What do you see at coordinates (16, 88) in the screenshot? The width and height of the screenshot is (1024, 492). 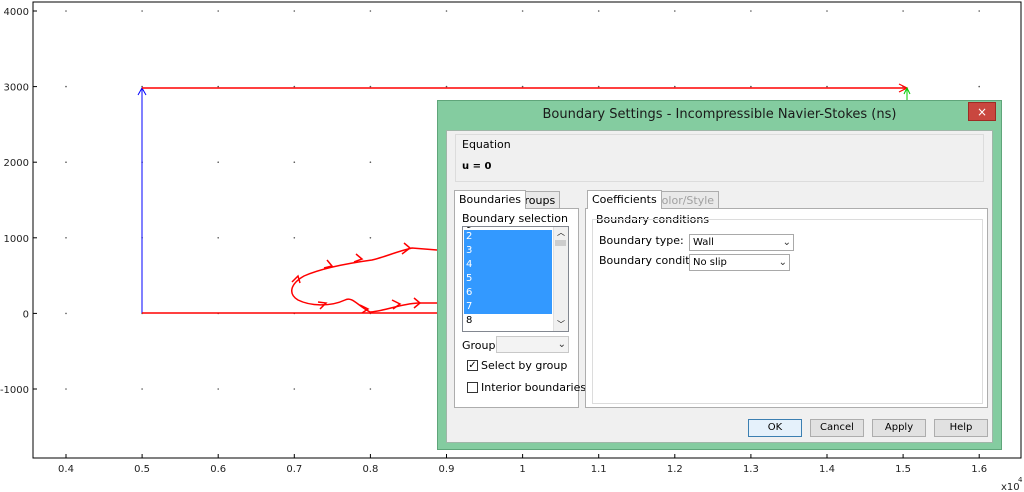 I see `y-tick-label: 3000` at bounding box center [16, 88].